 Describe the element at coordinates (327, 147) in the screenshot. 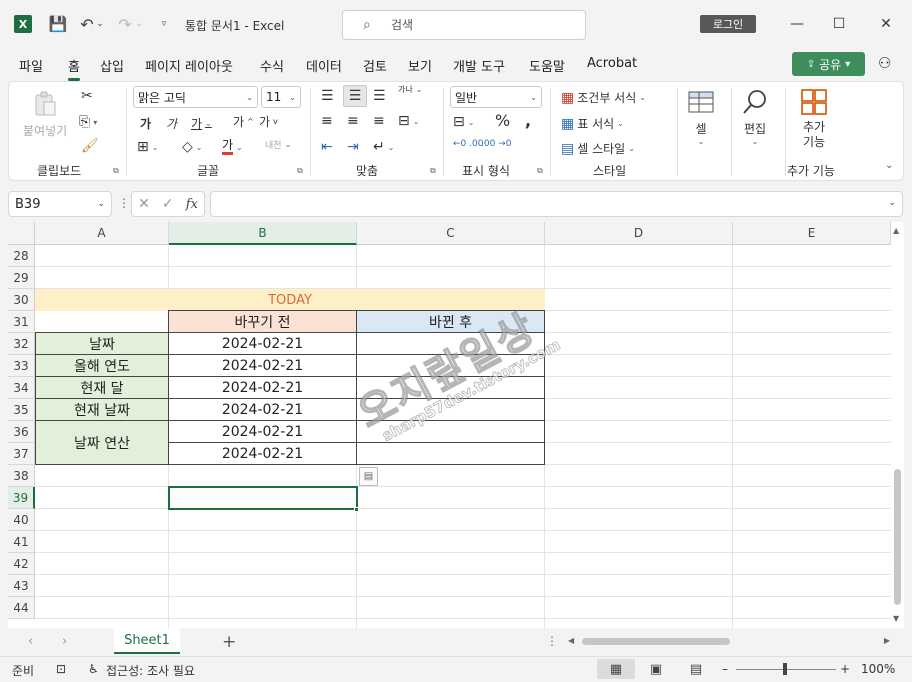

I see `decrease-indent-button: ⇤` at that location.